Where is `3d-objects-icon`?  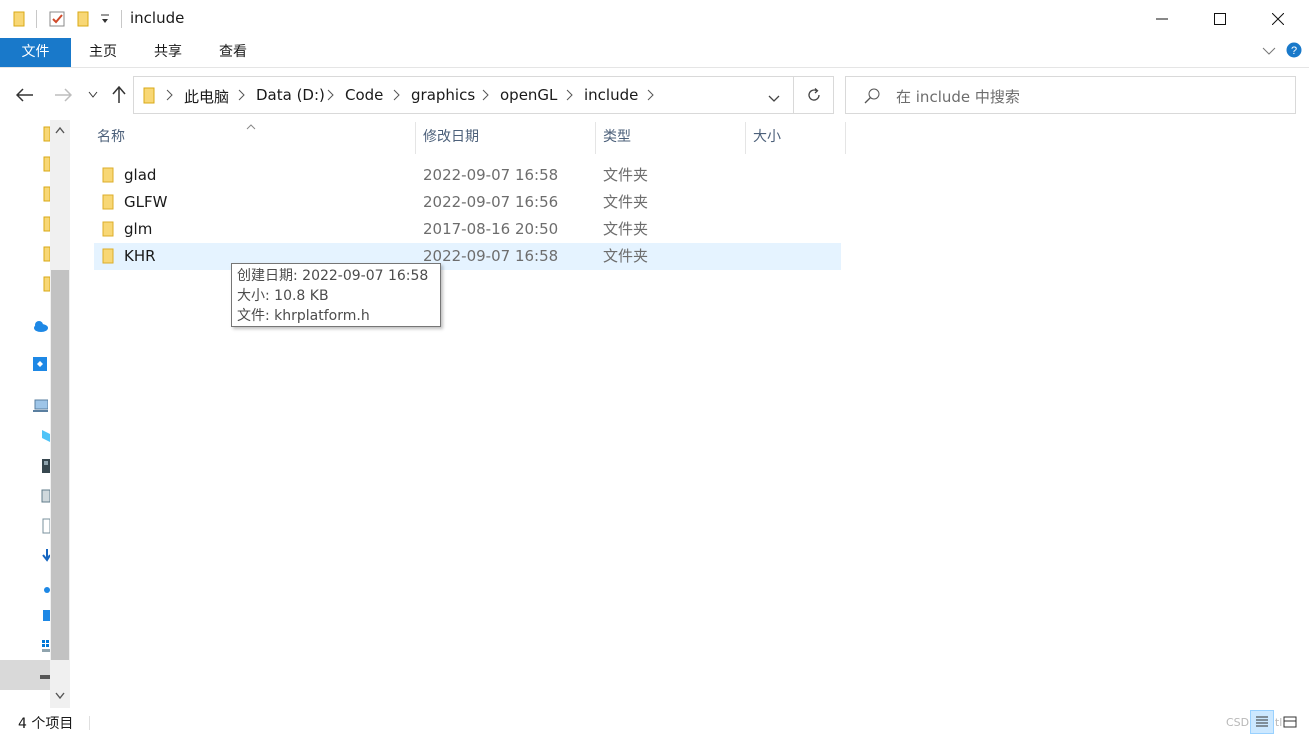 3d-objects-icon is located at coordinates (42, 436).